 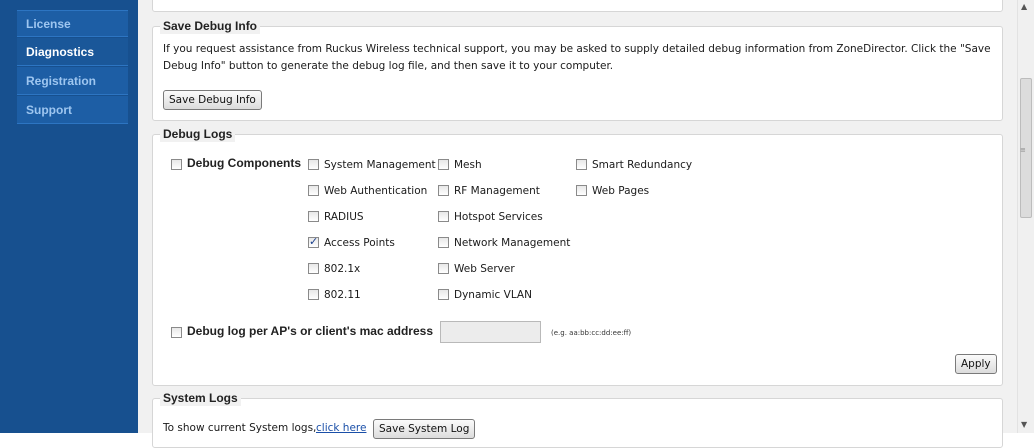 What do you see at coordinates (342, 295) in the screenshot?
I see `component-label: 802.11` at bounding box center [342, 295].